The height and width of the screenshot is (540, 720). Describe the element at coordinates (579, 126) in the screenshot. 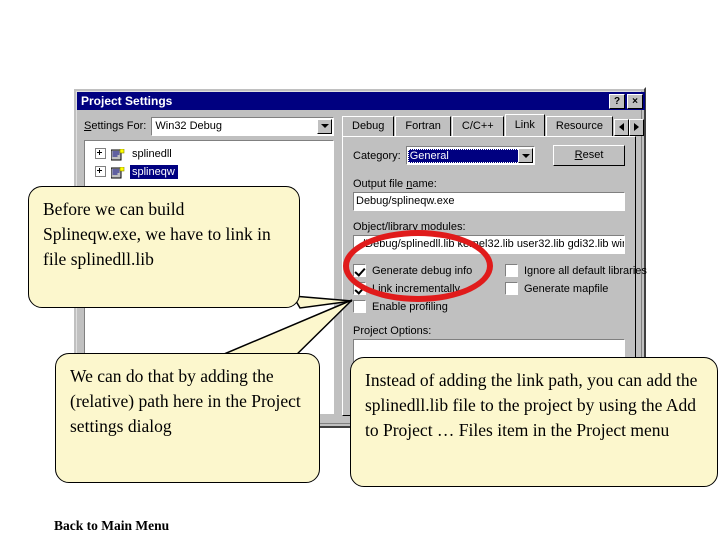

I see `tab-resource: Resource` at that location.